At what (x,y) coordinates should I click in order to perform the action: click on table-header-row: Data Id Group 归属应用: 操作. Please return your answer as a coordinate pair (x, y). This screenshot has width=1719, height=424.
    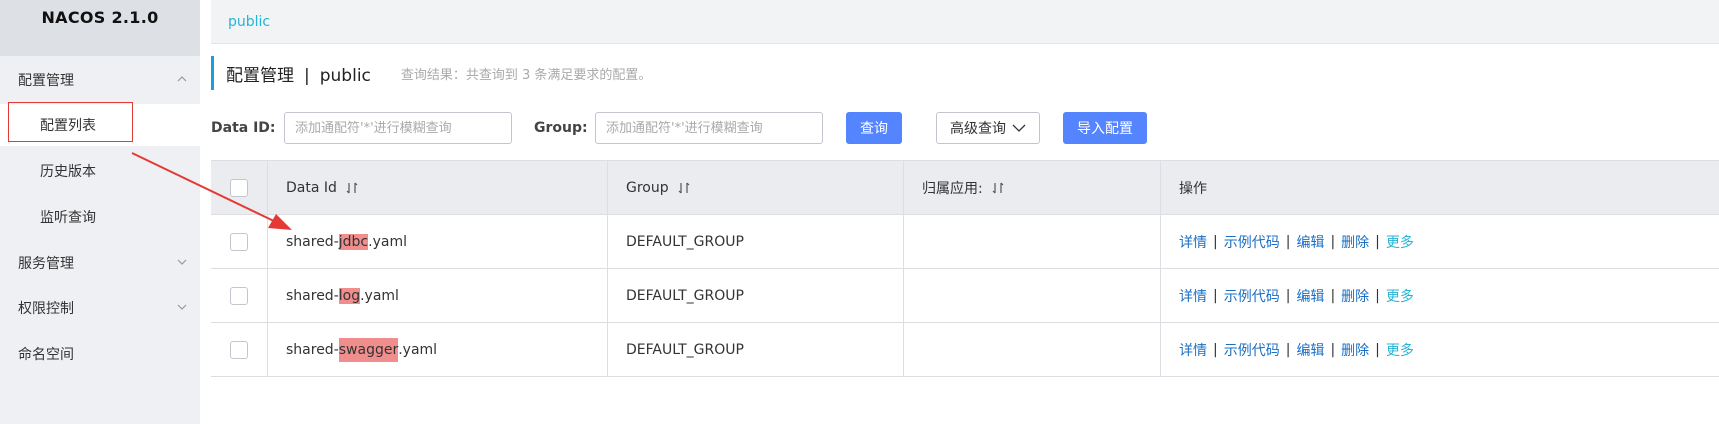
    Looking at the image, I should click on (965, 188).